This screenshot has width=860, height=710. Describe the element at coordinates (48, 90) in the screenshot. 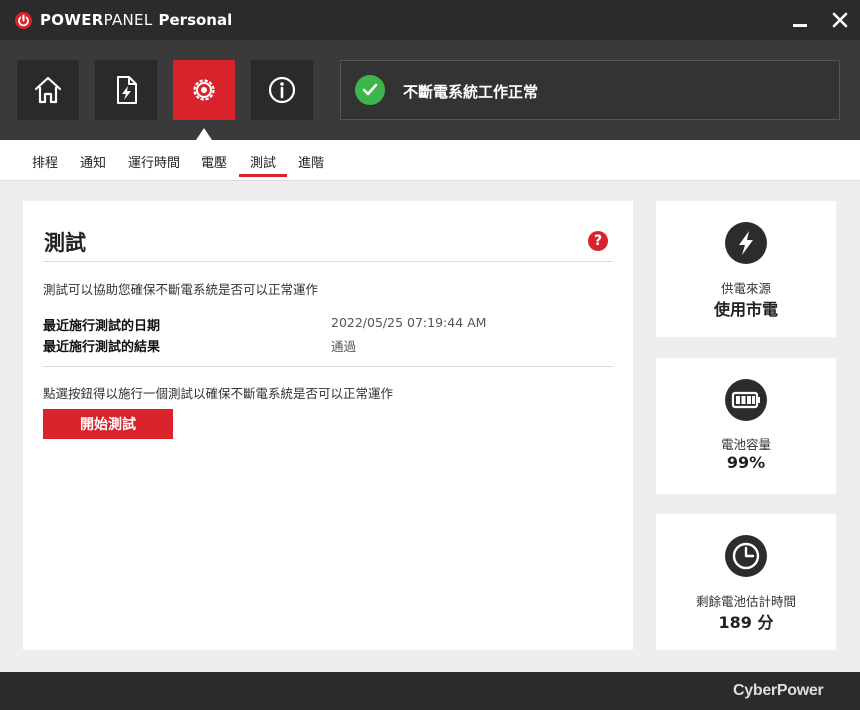

I see `nav-home-button` at that location.